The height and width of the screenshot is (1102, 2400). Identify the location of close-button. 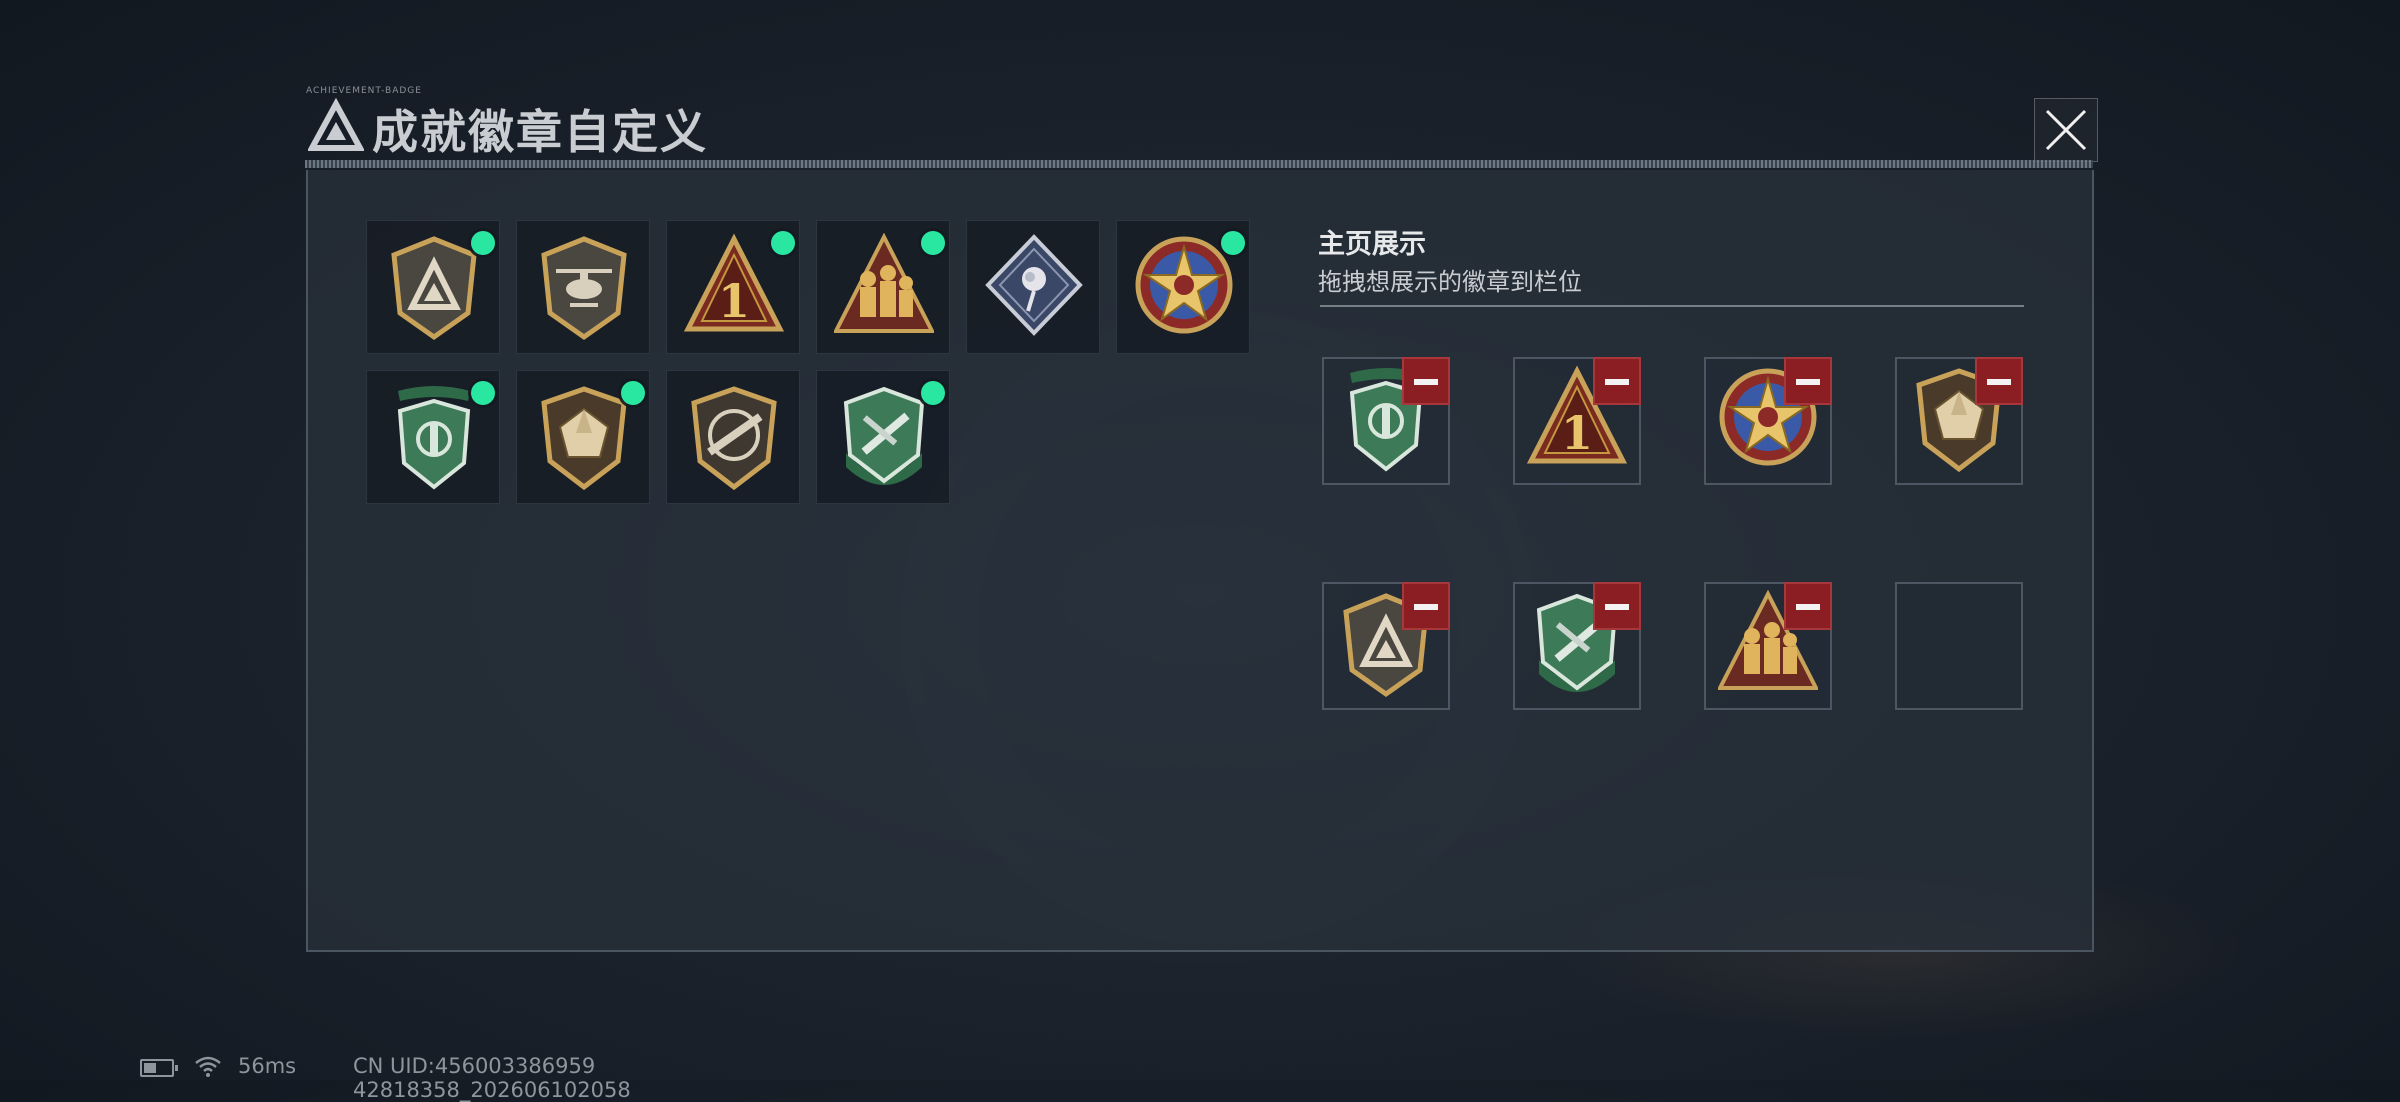
(2066, 130).